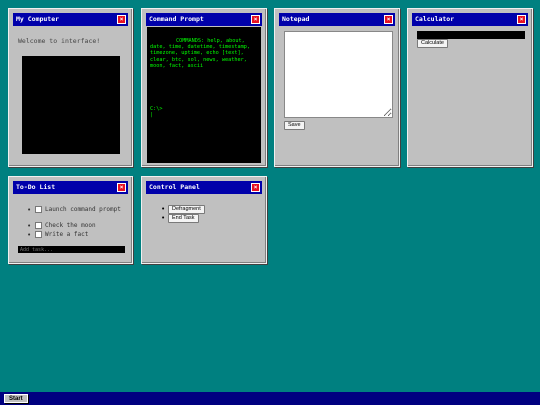  I want to click on todo-title: To-Do List, so click(36, 187).